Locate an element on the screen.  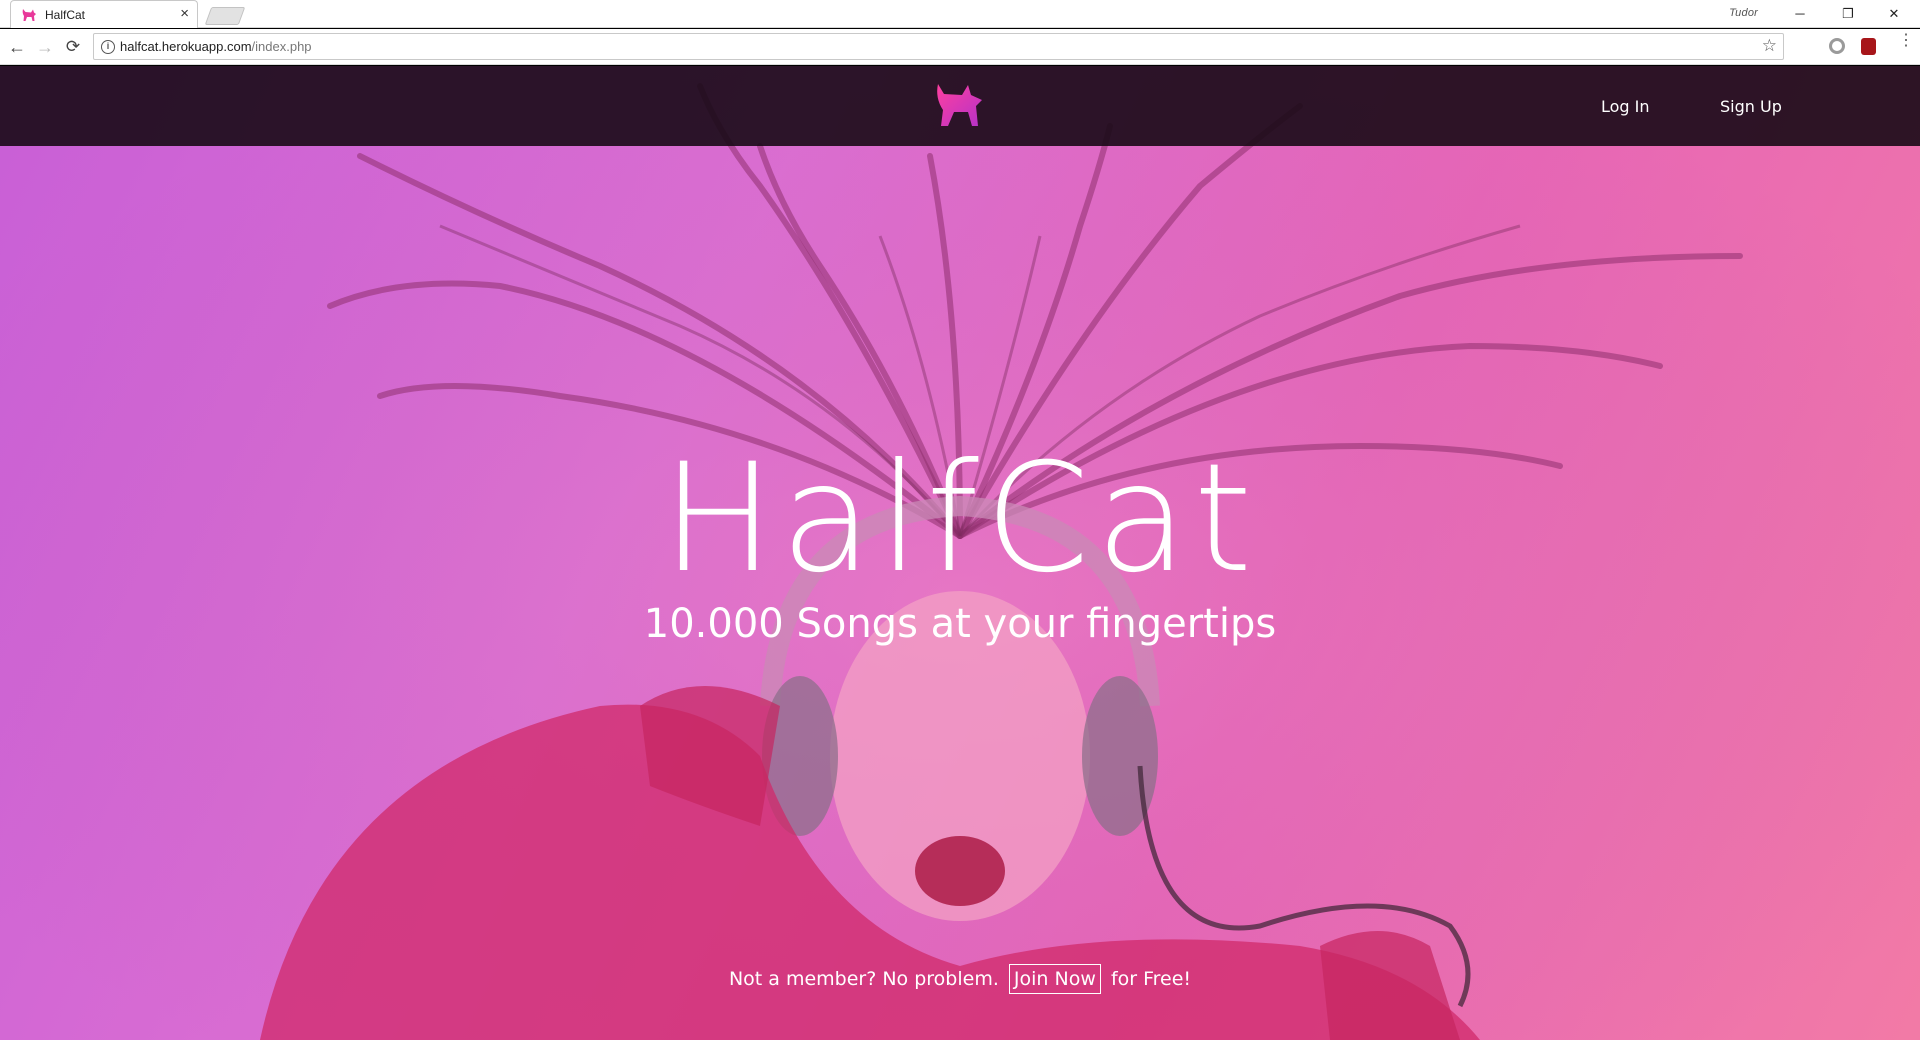
browser-tab-bar: HalfCat × Tudor ─ ❐ ✕ is located at coordinates (960, 14).